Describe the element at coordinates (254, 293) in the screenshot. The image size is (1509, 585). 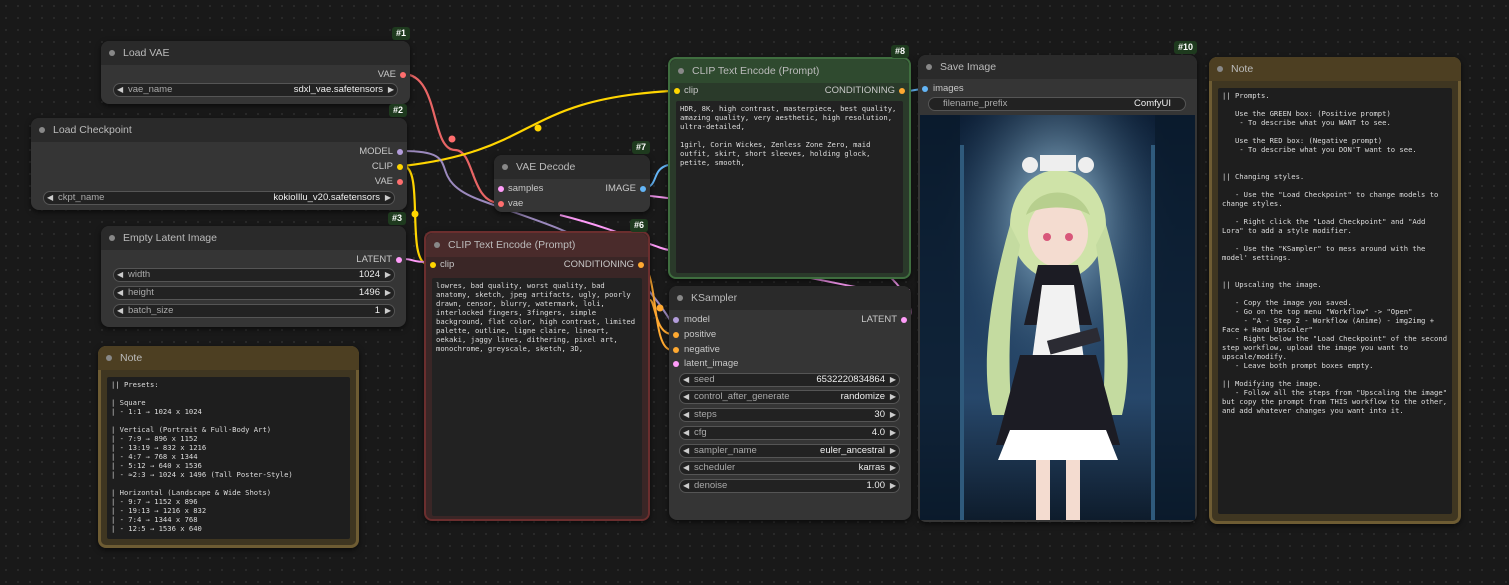
I see `height-number: ◀ height 1496 ▶` at that location.